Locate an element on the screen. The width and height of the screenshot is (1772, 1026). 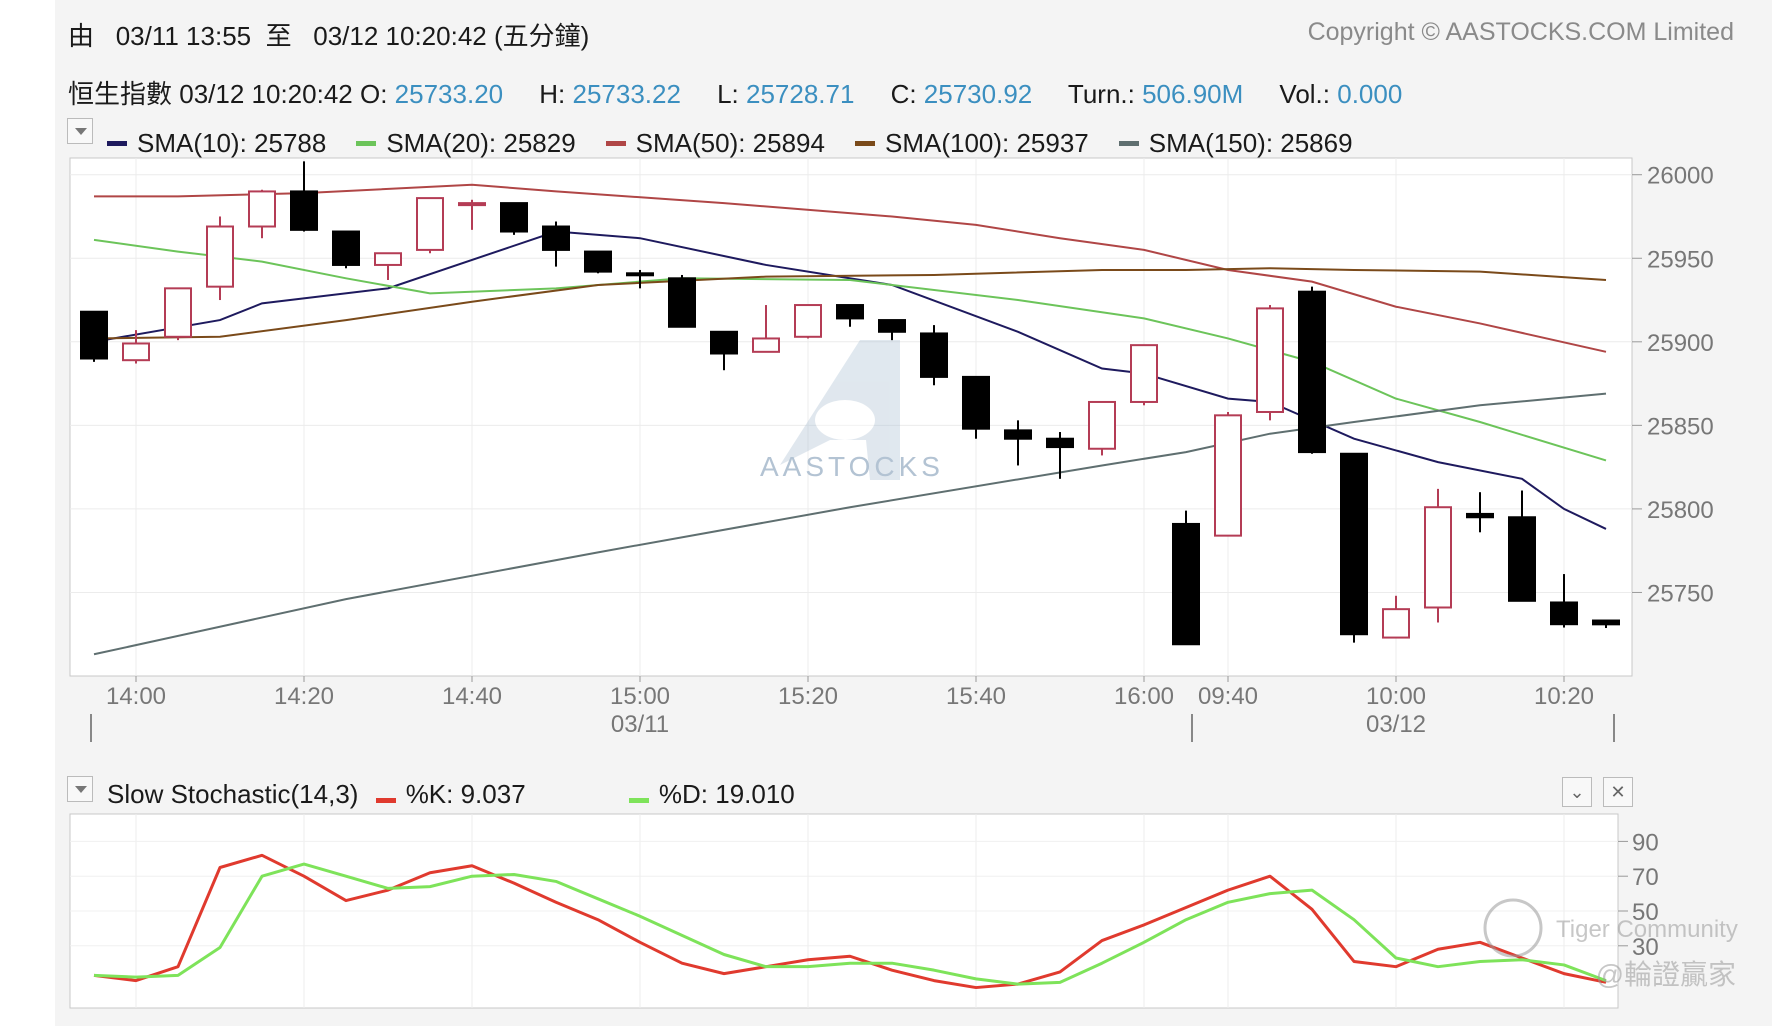
x-tick-label: 14:20 is located at coordinates (304, 696).